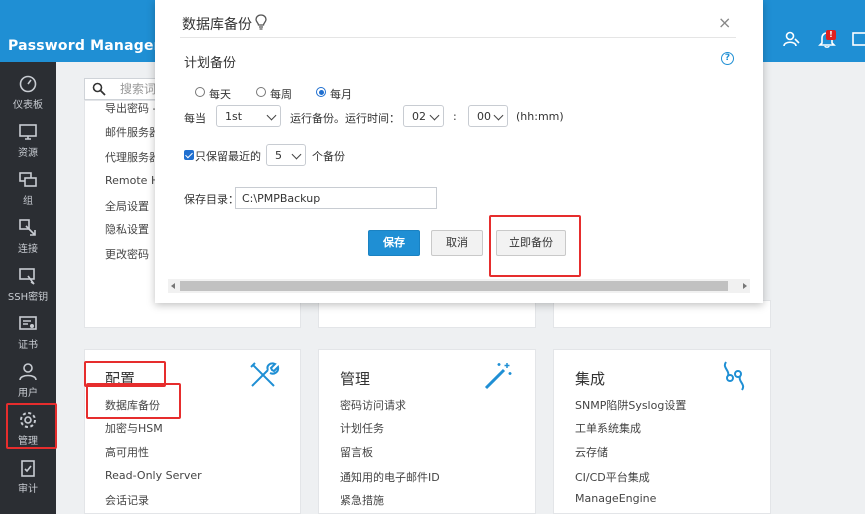 The height and width of the screenshot is (514, 865). What do you see at coordinates (228, 156) in the screenshot?
I see `retain-label: 只保留最近的` at bounding box center [228, 156].